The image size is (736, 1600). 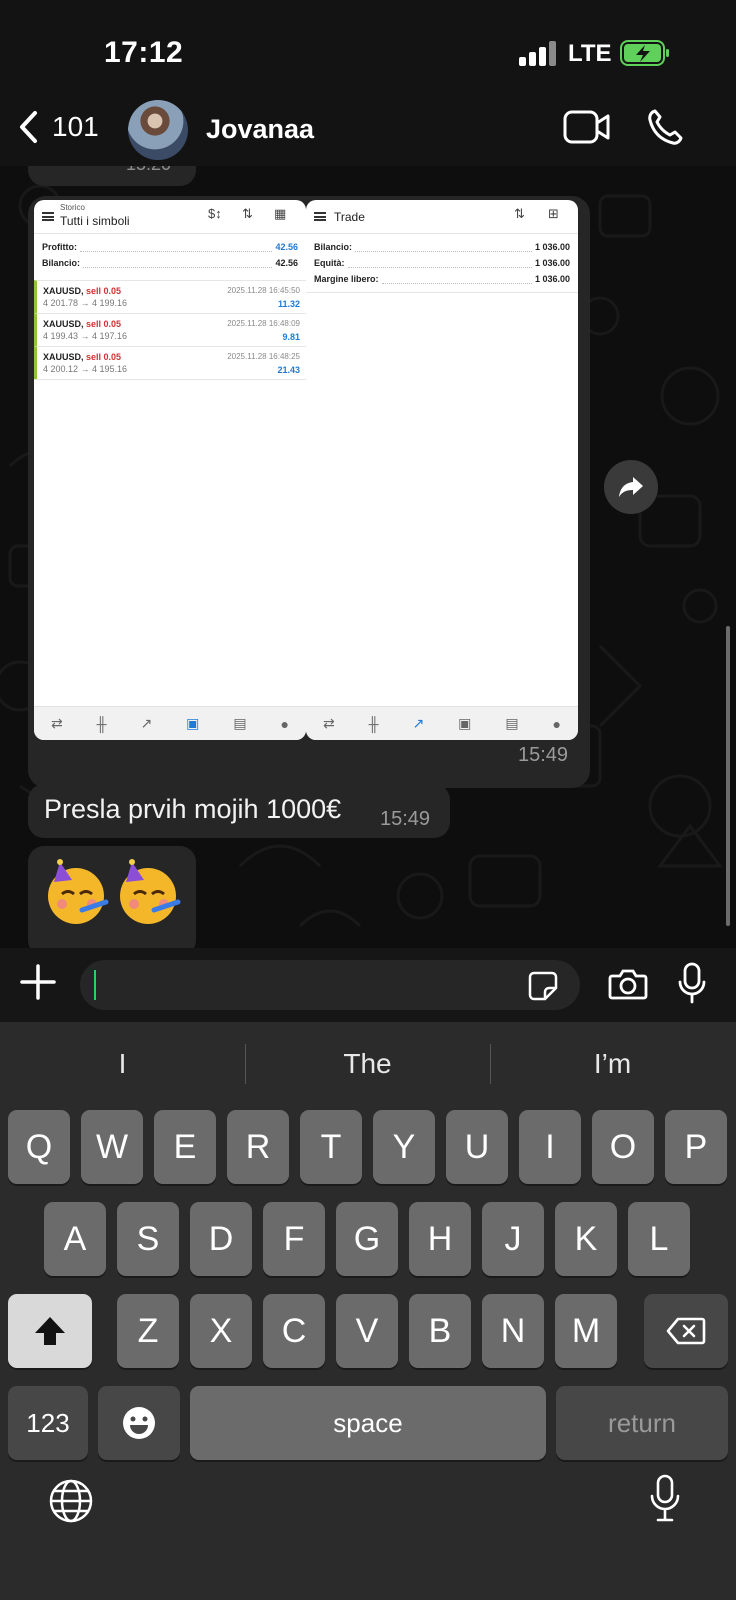 What do you see at coordinates (728, 776) in the screenshot?
I see `chat-scrollbar` at bounding box center [728, 776].